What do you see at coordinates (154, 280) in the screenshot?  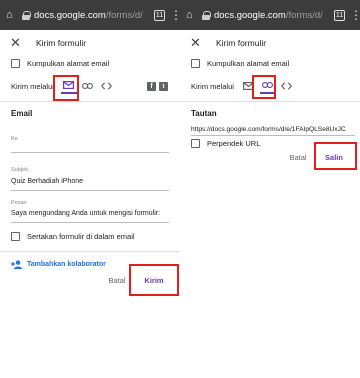 I see `send-button-highlight` at bounding box center [154, 280].